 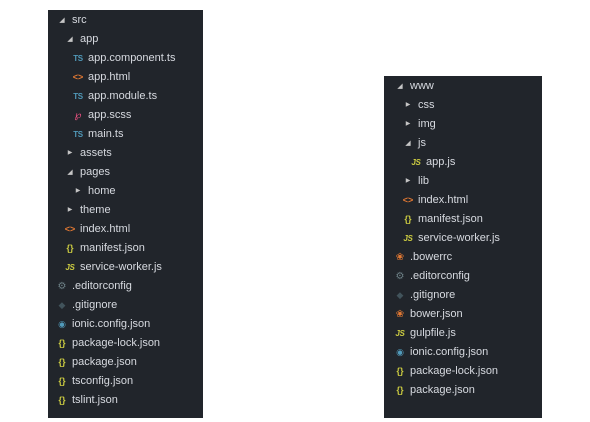 I want to click on tree-item: ❀ .bowerrc, so click(x=463, y=257).